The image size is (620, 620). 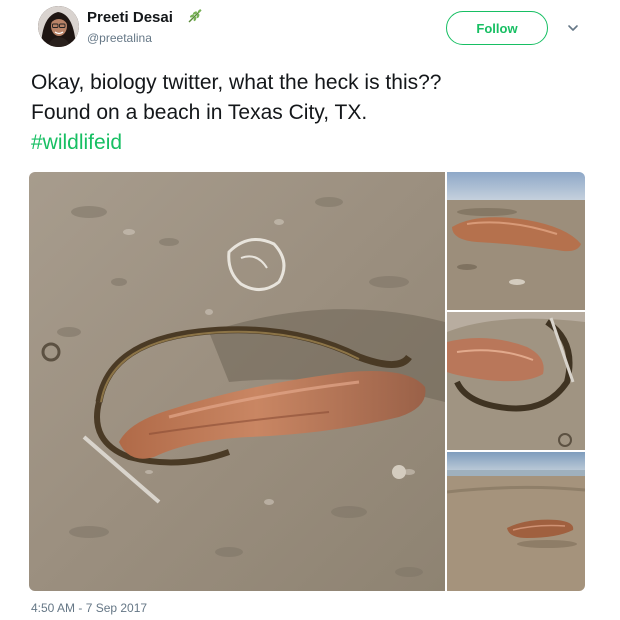 What do you see at coordinates (311, 143) in the screenshot?
I see `hashtag-link: #wildlifeid` at bounding box center [311, 143].